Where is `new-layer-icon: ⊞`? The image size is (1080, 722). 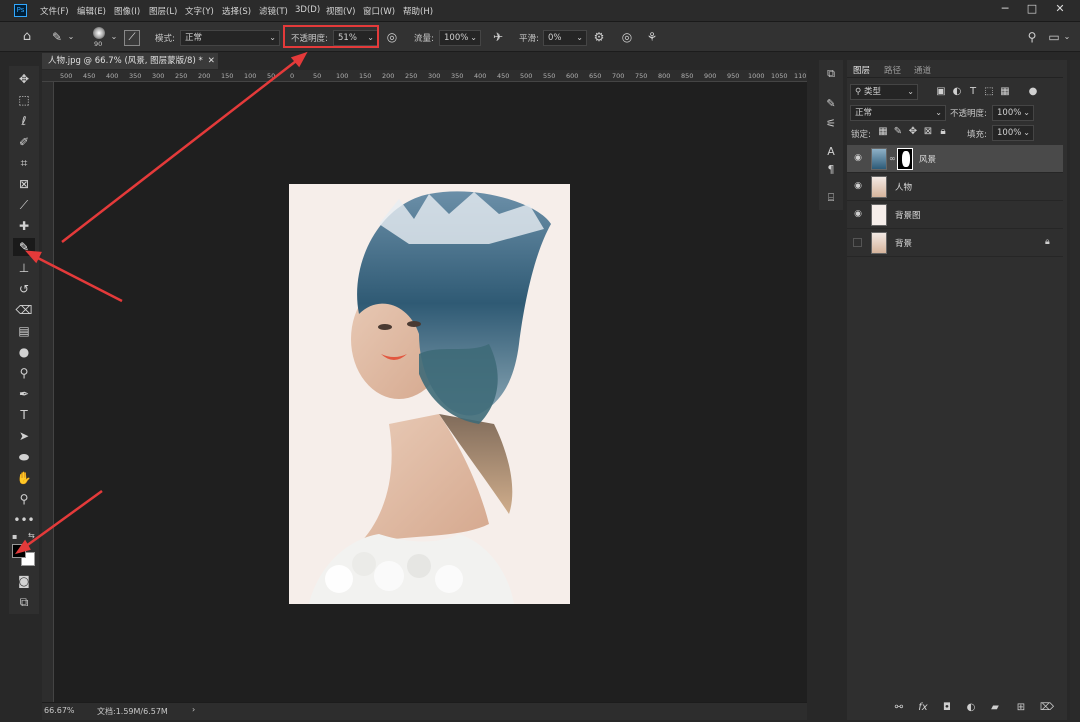
new-layer-icon: ⊞ is located at coordinates (1021, 708).